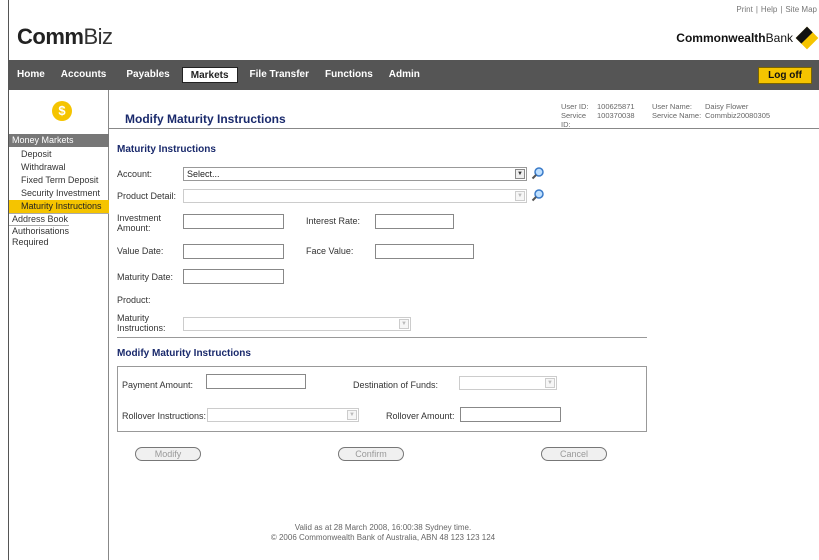 Image resolution: width=819 pixels, height=560 pixels. I want to click on help-link: Help, so click(769, 9).